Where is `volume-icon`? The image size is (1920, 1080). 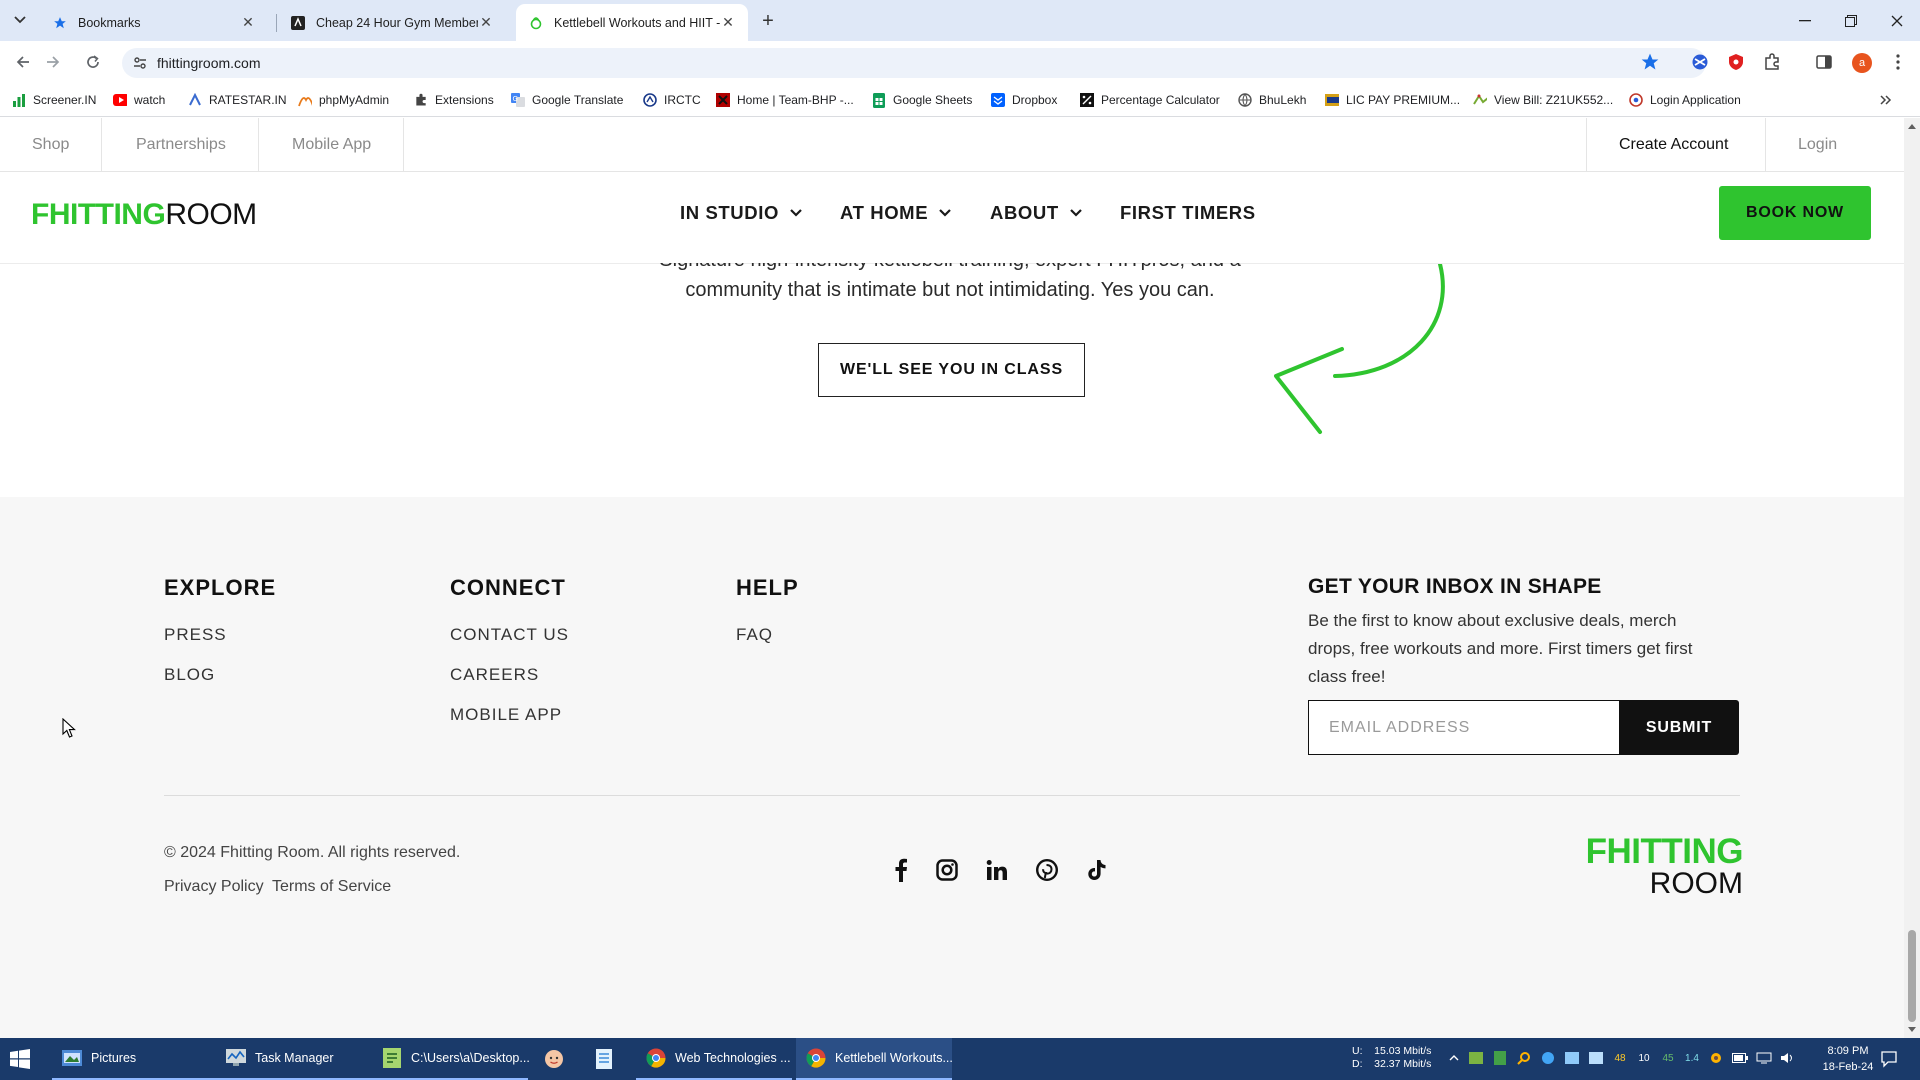
volume-icon is located at coordinates (1788, 1058).